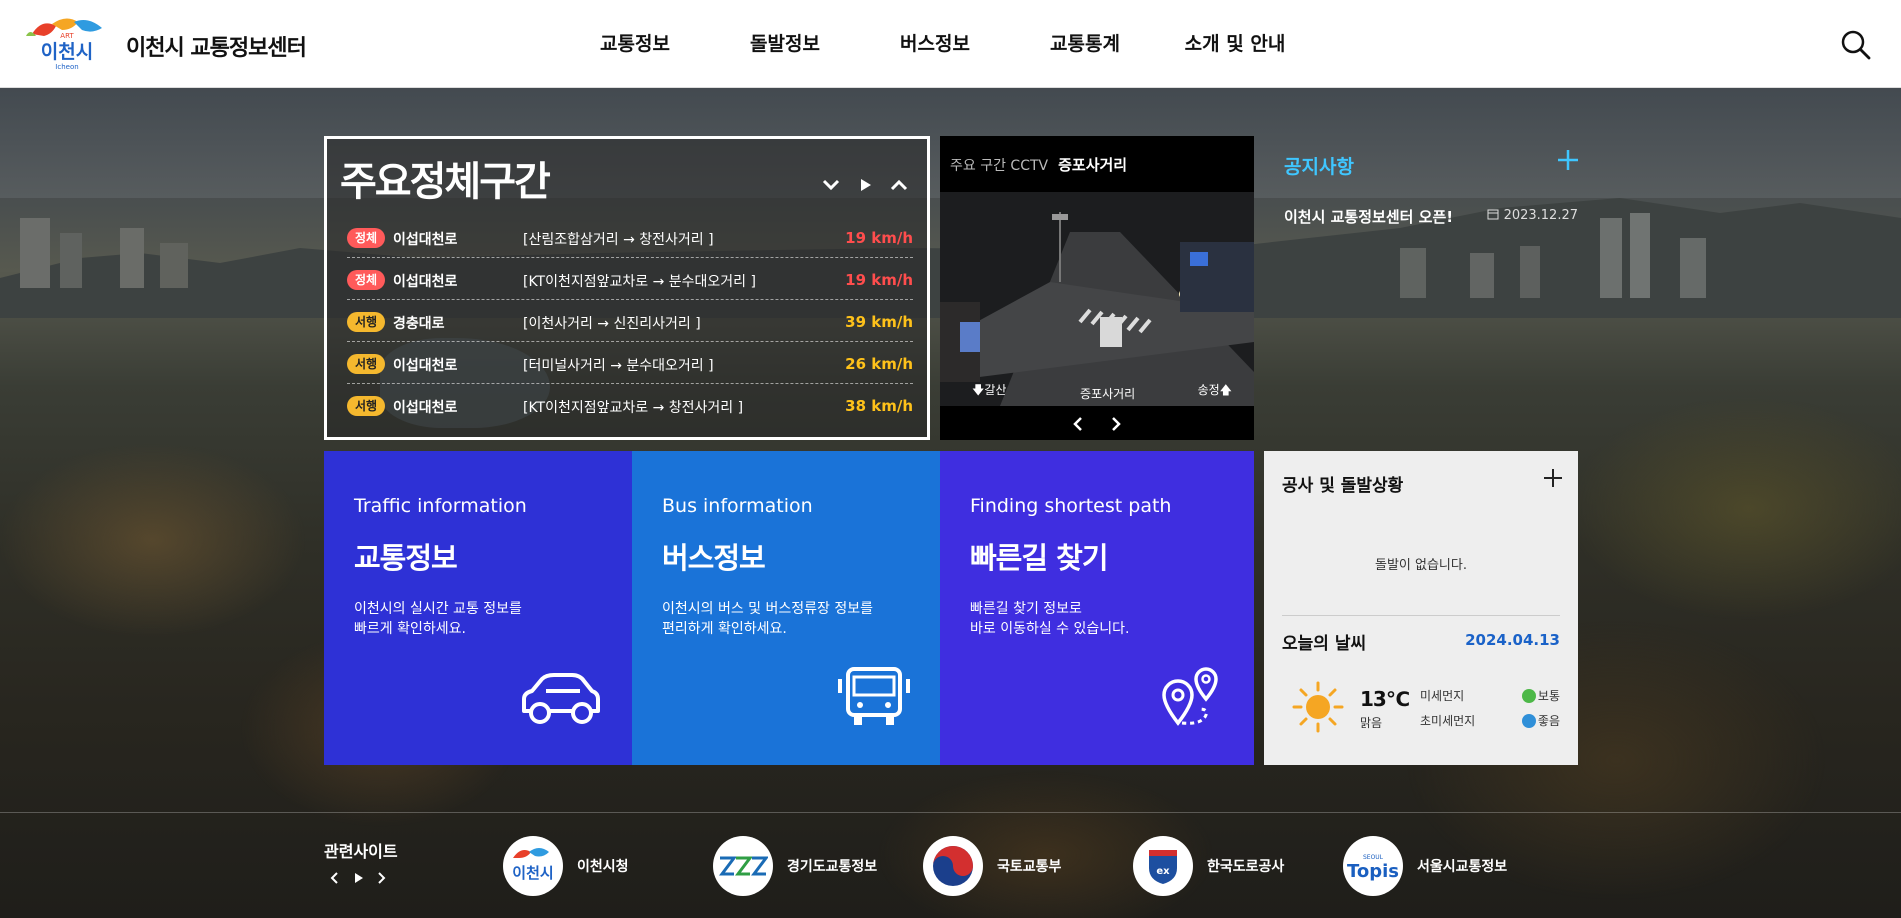 Image resolution: width=1901 pixels, height=918 pixels. Describe the element at coordinates (639, 282) in the screenshot. I see `road-section: [KT이천지점앞교차로 → 분수대오거리 ]` at that location.